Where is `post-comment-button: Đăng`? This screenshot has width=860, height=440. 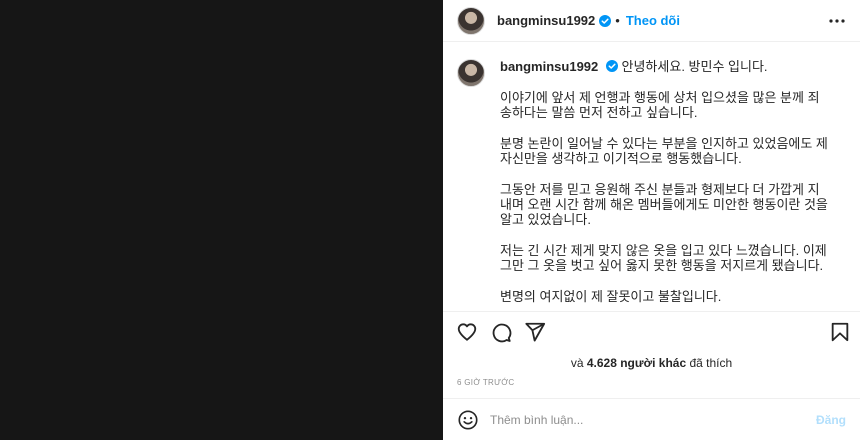 post-comment-button: Đăng is located at coordinates (831, 420).